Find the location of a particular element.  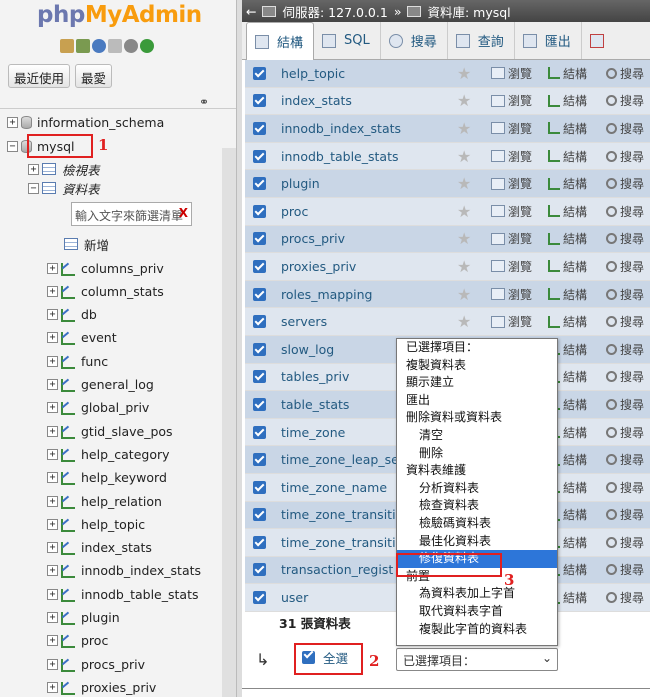

table-name-link: transaction_regist is located at coordinates (337, 569).